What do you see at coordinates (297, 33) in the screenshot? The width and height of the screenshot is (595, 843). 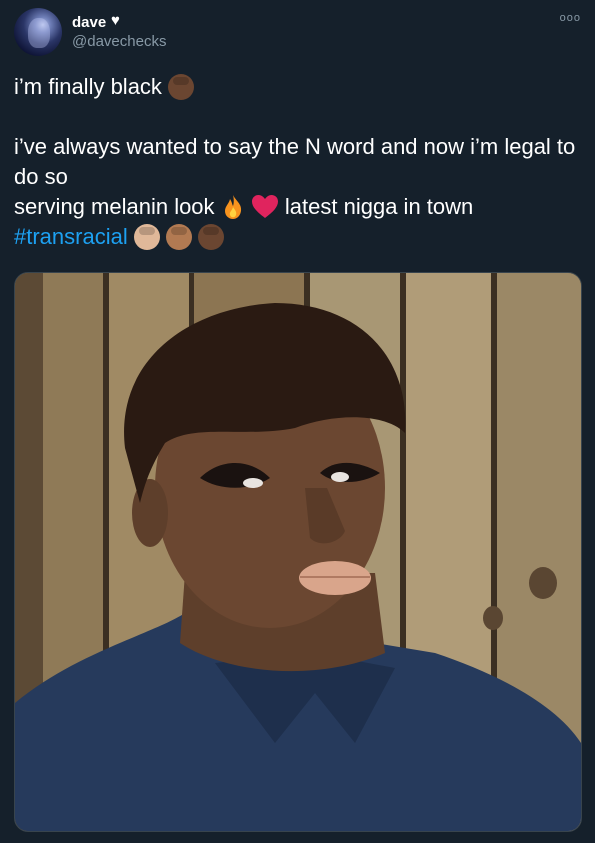 I see `tweet-header: dave ♥ @davechecks ooo` at bounding box center [297, 33].